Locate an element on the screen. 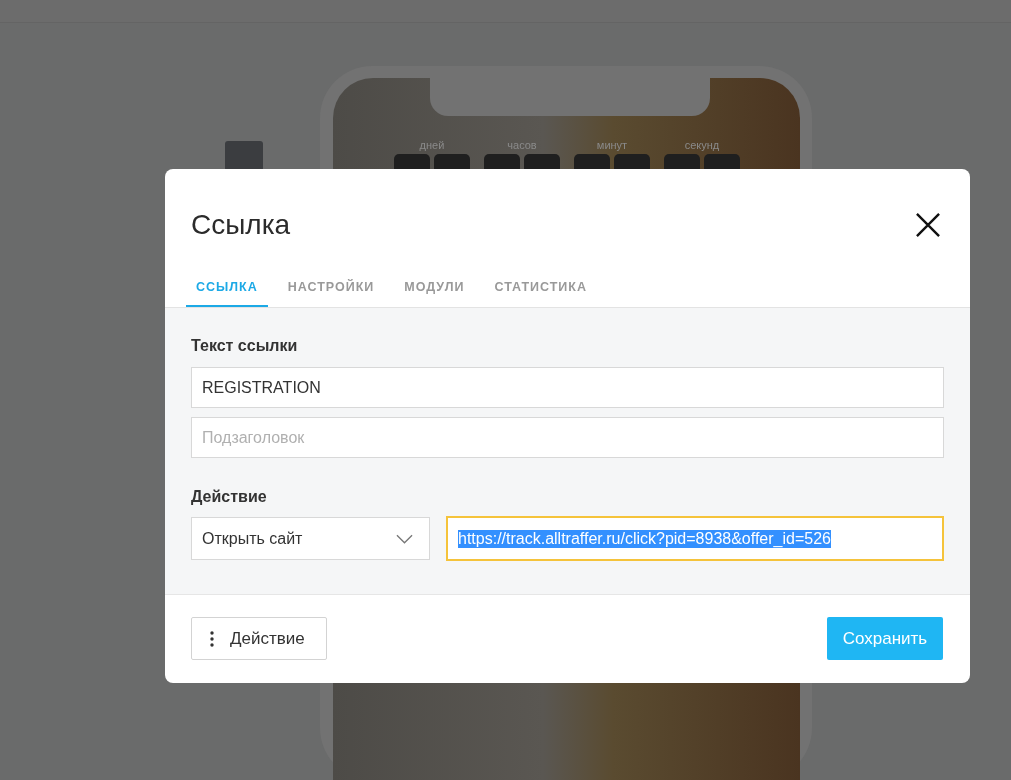 This screenshot has width=1011, height=780. tab: СТАТИСТИКА is located at coordinates (540, 292).